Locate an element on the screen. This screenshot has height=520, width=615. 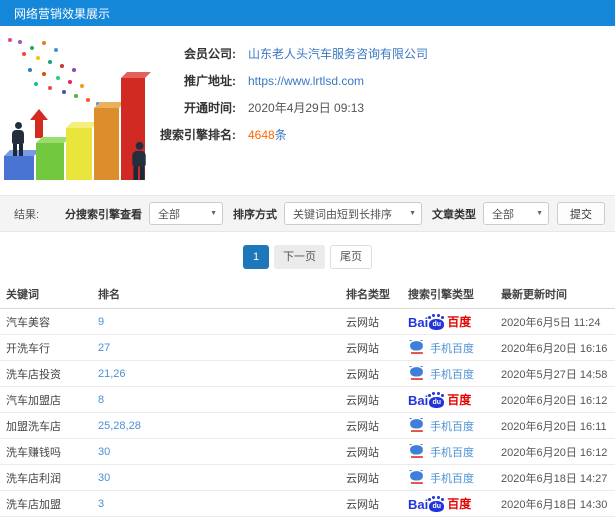
rank-link: 25,28,28 is located at coordinates (222, 426).